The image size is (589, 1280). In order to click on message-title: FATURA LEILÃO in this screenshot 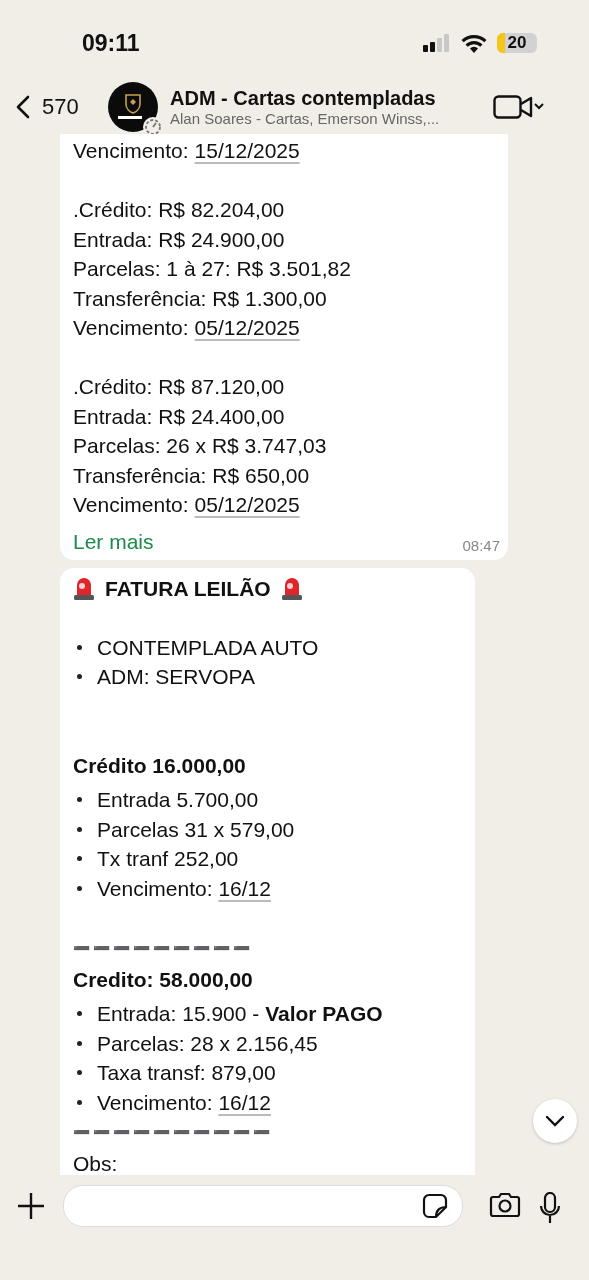, I will do `click(188, 588)`.